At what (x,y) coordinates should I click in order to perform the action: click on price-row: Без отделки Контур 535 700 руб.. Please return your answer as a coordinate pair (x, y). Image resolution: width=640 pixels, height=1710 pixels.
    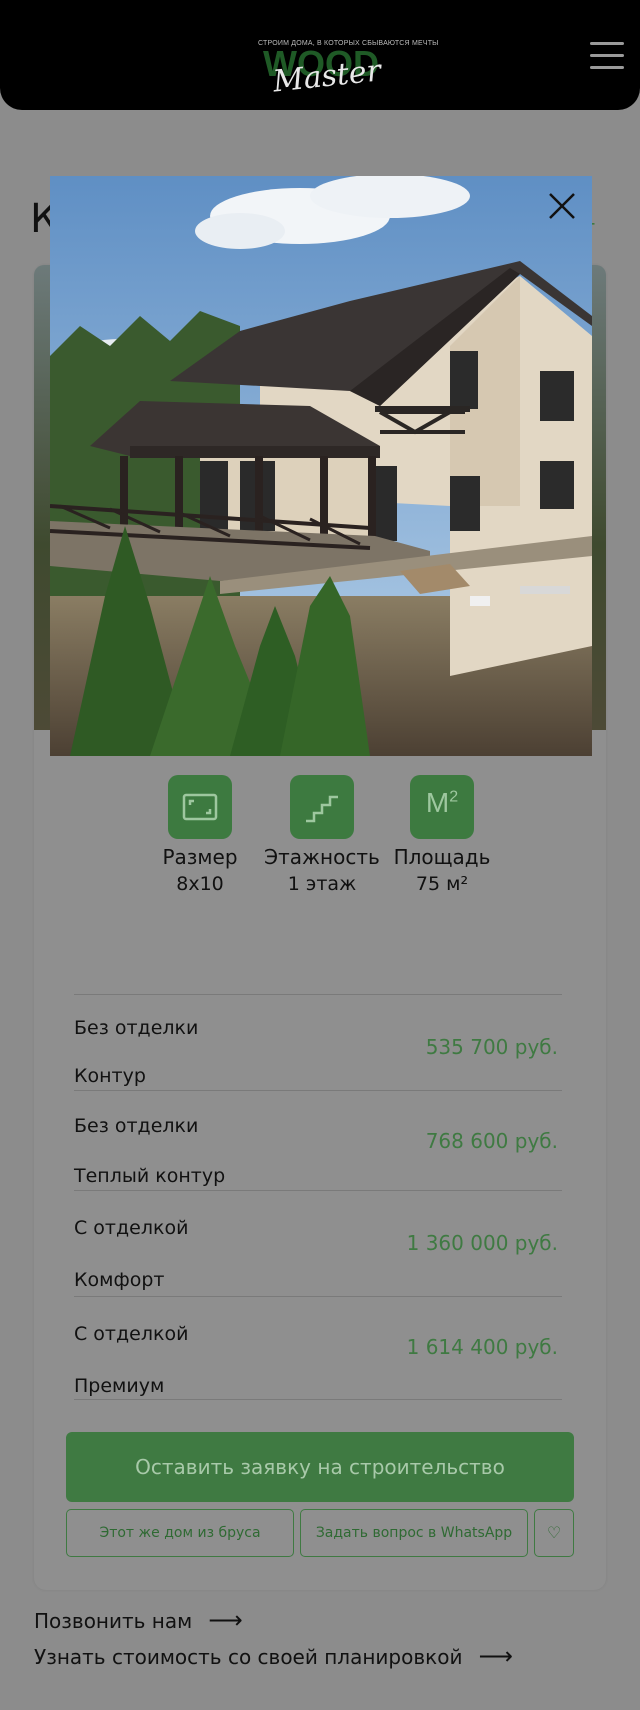
    Looking at the image, I should click on (318, 1042).